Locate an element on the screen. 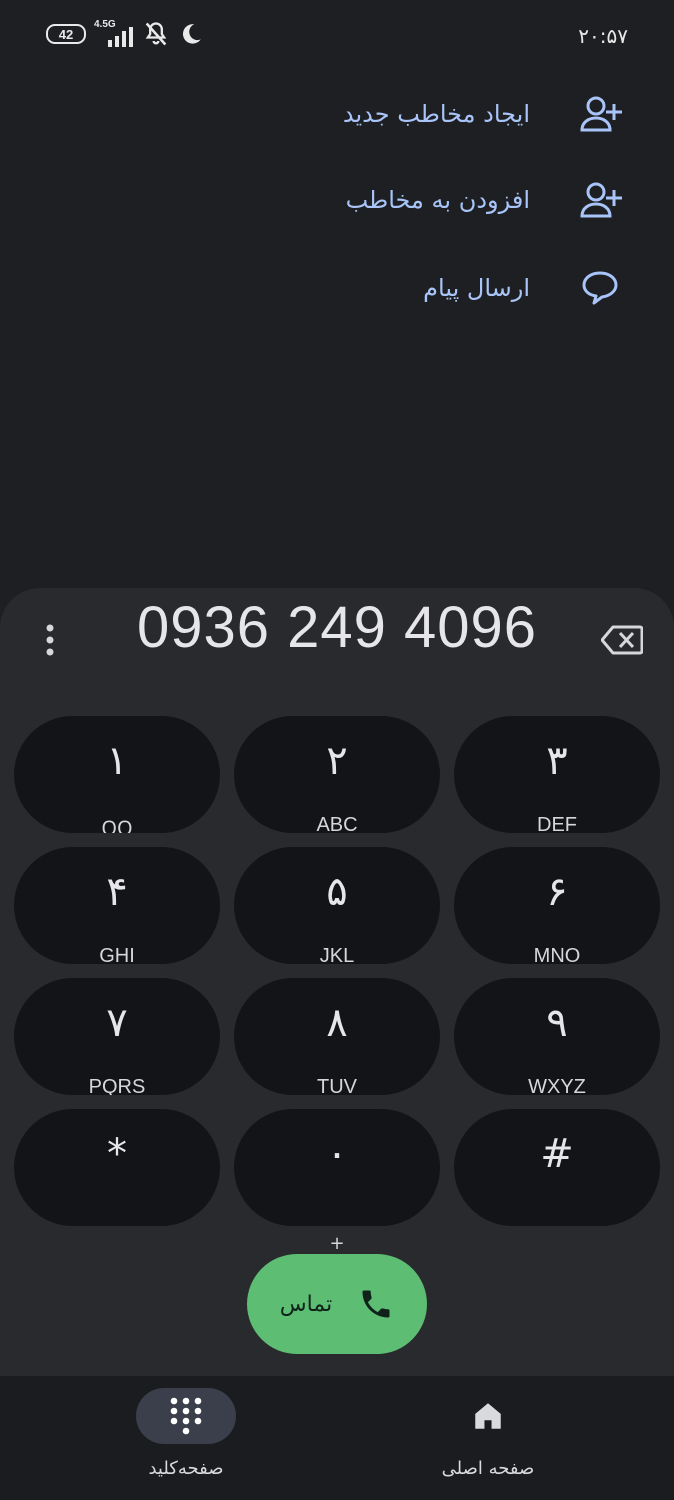 This screenshot has height=1500, width=674. key-digit: * is located at coordinates (117, 1154).